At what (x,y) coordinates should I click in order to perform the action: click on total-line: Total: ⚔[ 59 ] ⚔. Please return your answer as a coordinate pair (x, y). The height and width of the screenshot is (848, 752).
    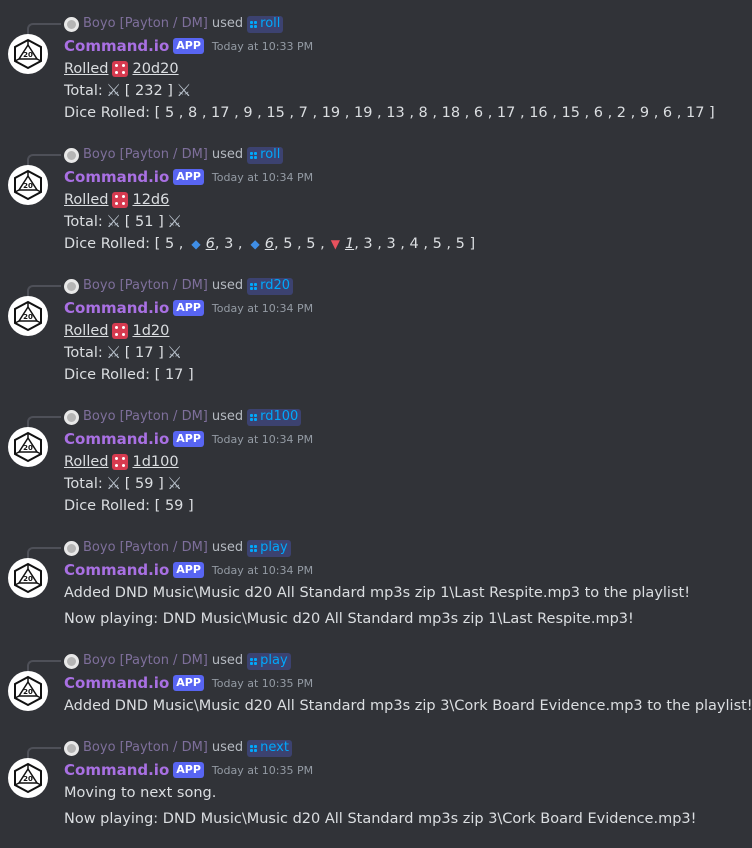
    Looking at the image, I should click on (129, 484).